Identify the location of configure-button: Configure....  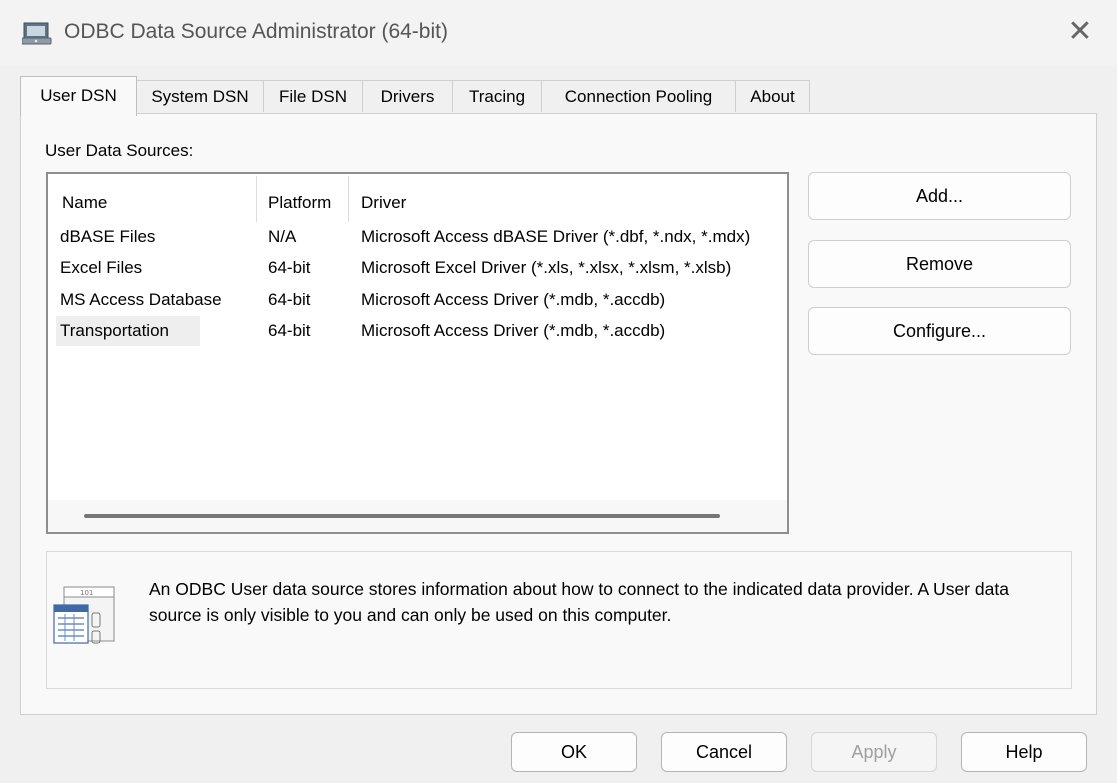
(939, 331).